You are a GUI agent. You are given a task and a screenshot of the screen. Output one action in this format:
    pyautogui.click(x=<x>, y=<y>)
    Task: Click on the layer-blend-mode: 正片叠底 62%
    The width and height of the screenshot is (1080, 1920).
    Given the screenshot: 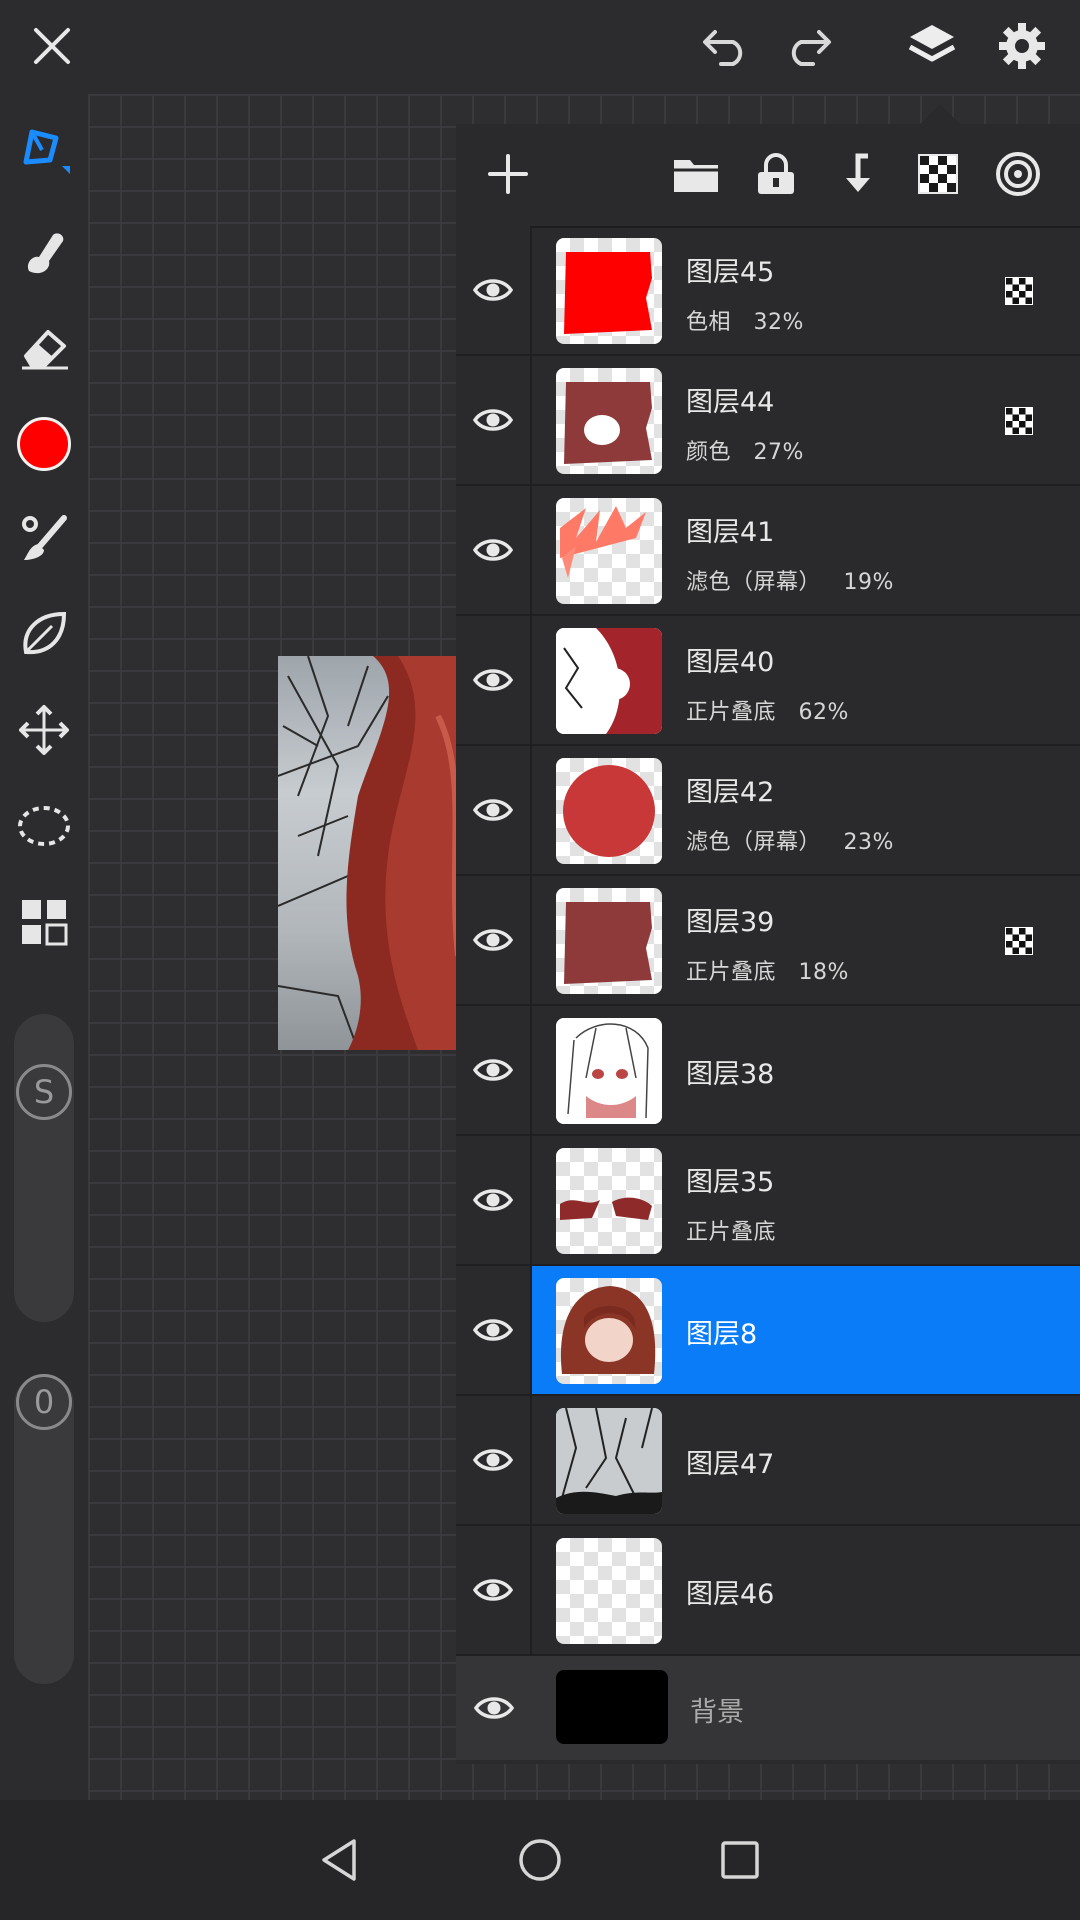 What is the action you would take?
    pyautogui.click(x=767, y=712)
    